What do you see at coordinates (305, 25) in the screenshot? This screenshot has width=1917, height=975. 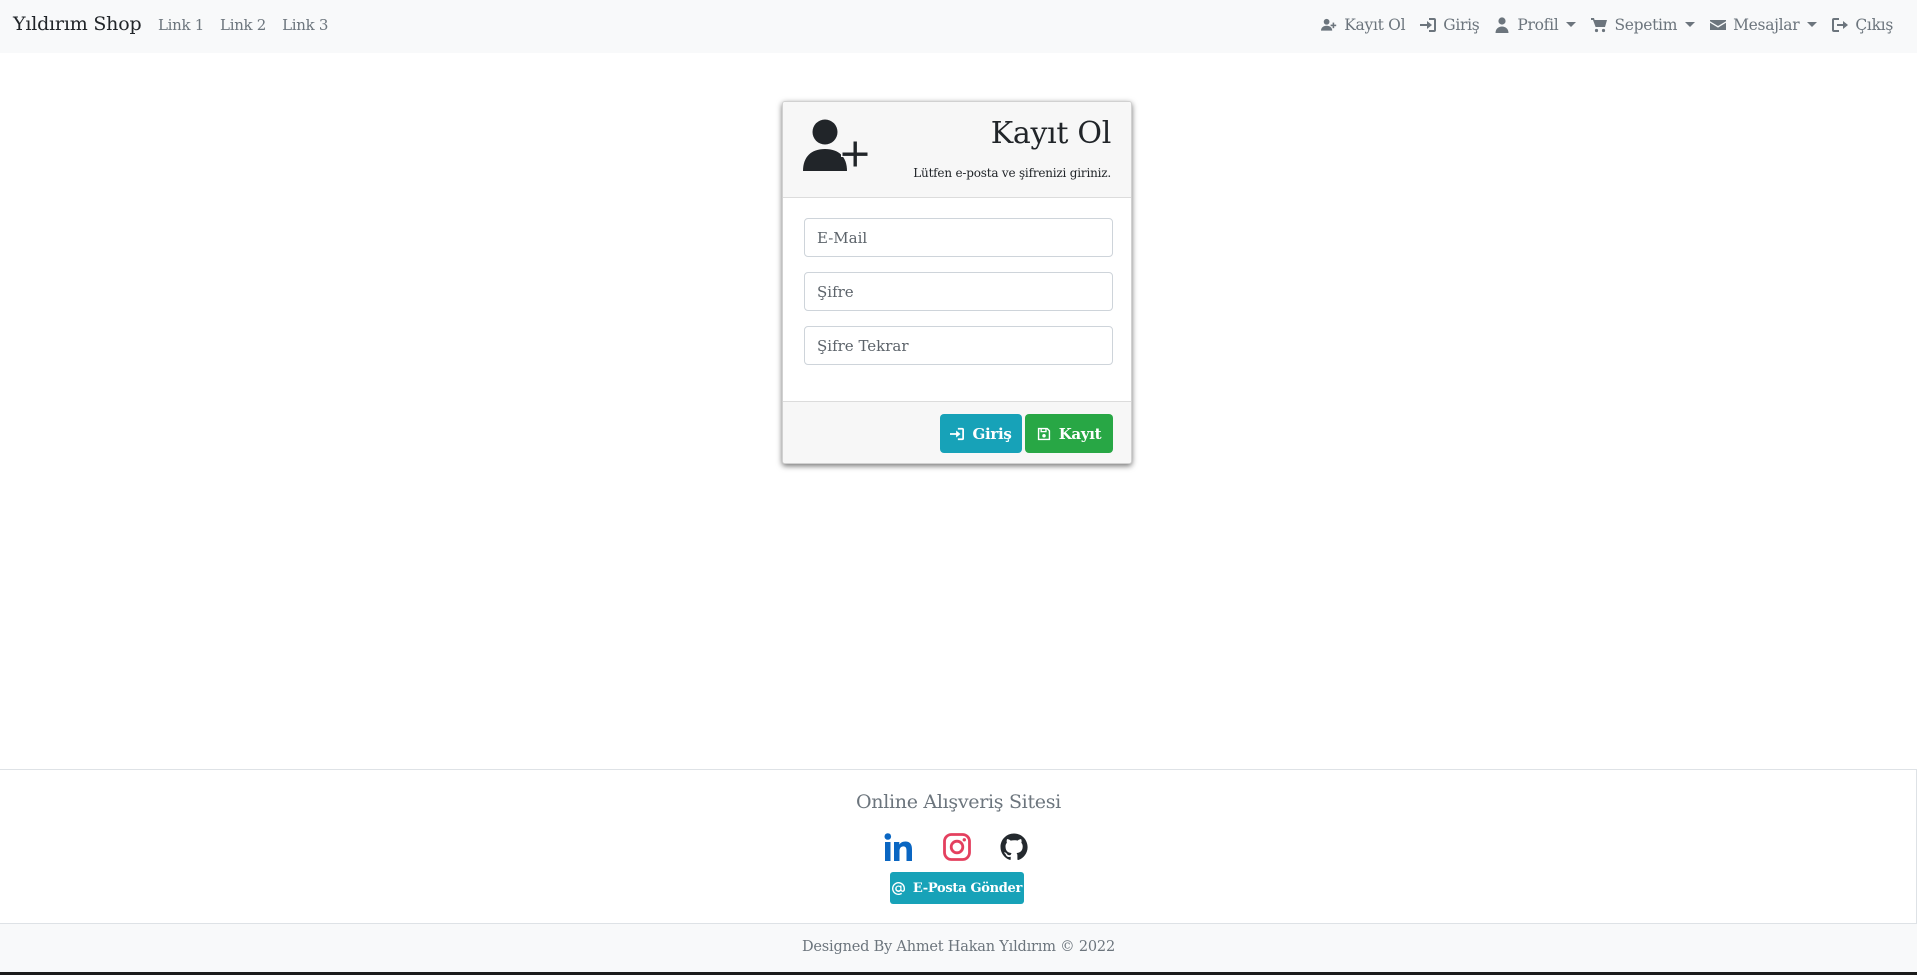 I see `nav-link-3: Link 3` at bounding box center [305, 25].